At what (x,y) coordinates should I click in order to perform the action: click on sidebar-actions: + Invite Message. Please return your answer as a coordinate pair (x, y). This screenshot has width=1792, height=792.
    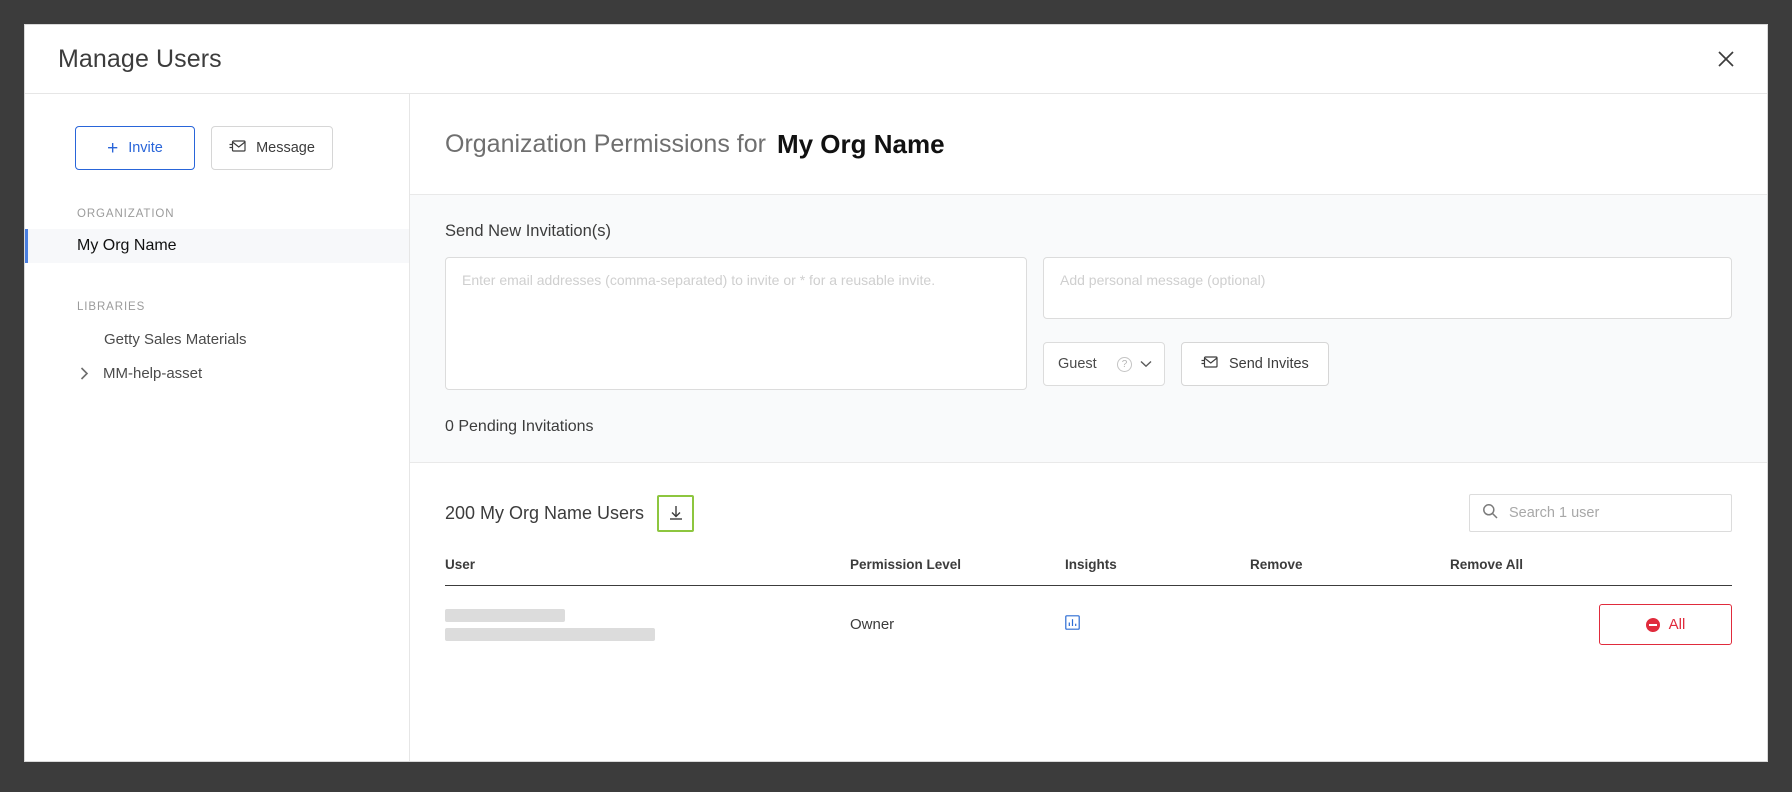
    Looking at the image, I should click on (217, 148).